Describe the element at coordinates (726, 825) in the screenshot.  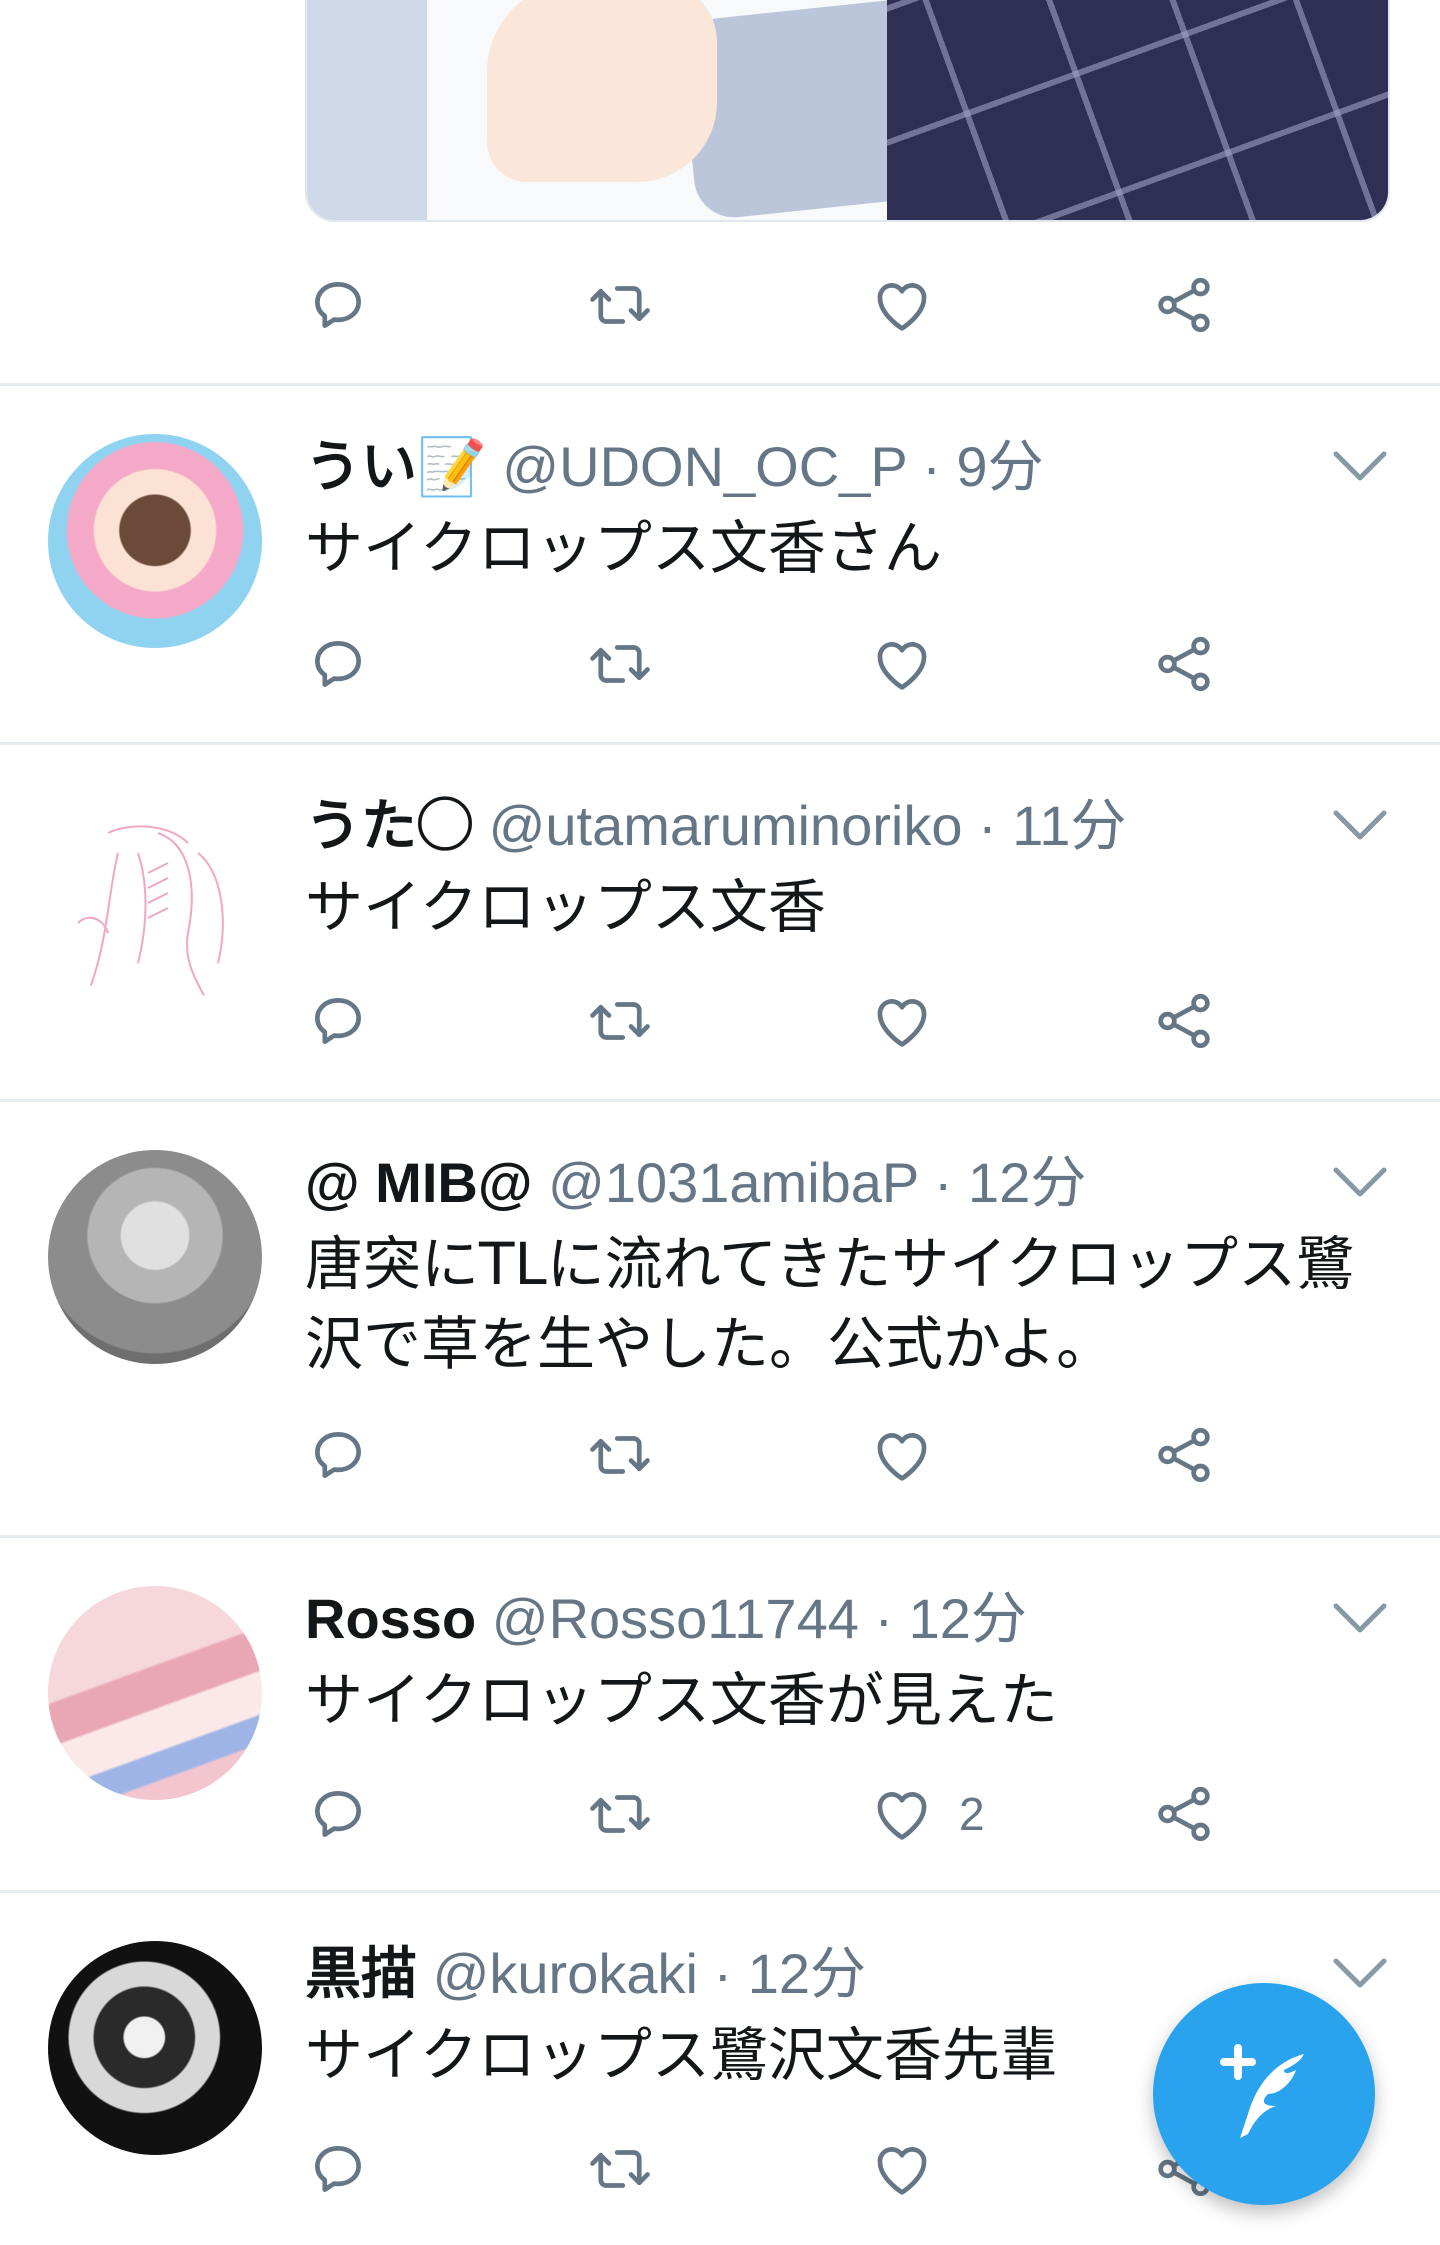
I see `user-handle: @utamaruminoriko` at that location.